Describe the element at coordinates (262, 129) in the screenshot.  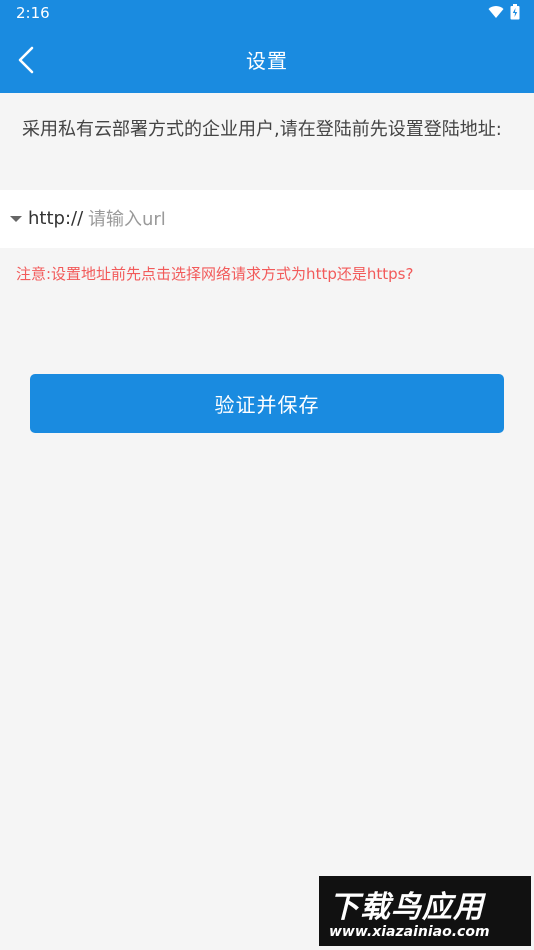
I see `intro-text: 采用私有云部署方式的企业用户,请在登陆前先设置登陆地址:` at that location.